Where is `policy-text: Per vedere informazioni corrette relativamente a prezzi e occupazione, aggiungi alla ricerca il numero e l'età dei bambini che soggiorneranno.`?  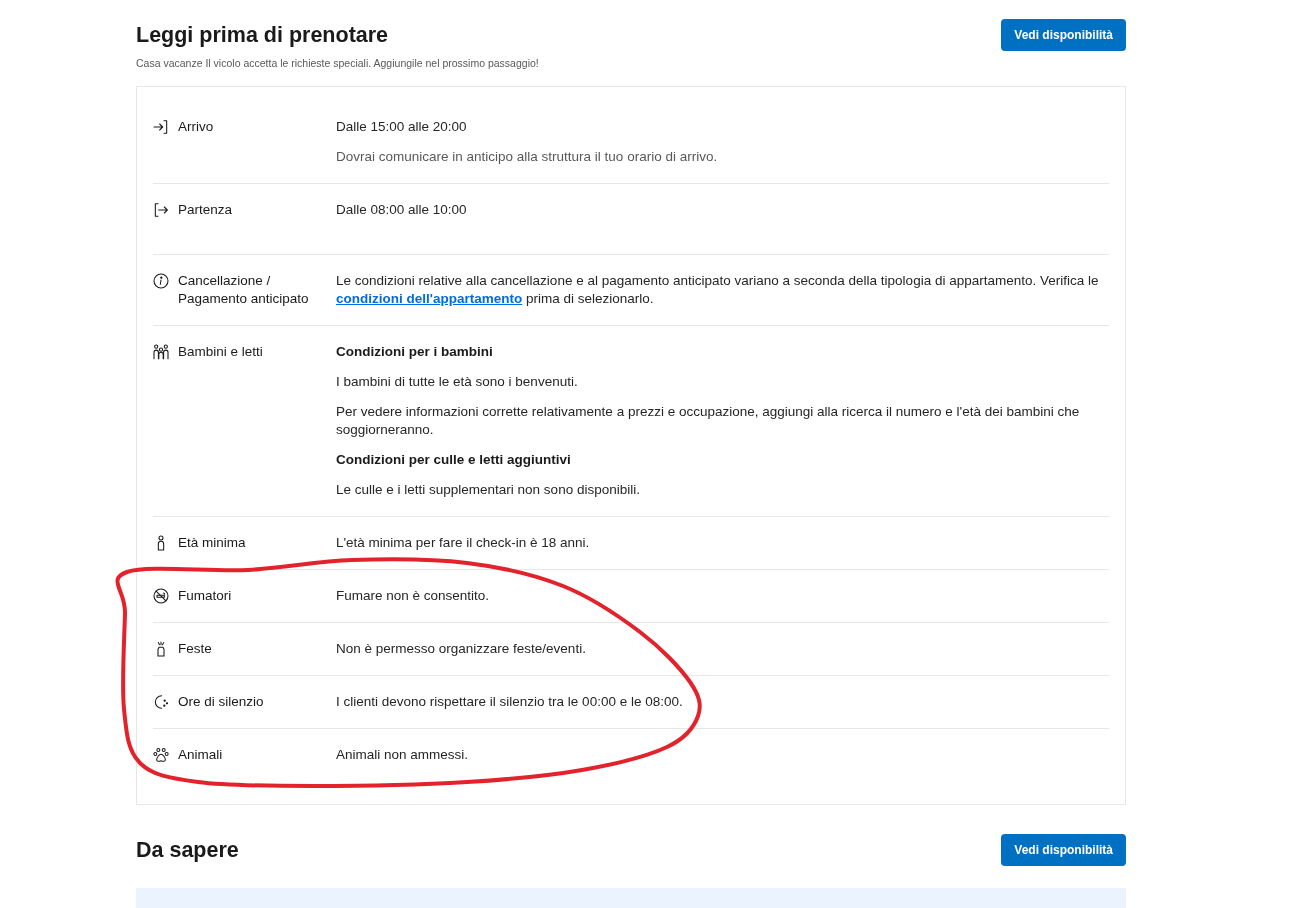
policy-text: Per vedere informazioni corrette relativamente a prezzi e occupazione, aggiungi alla ricerca il numero e l'età dei bambini che soggiorneranno. is located at coordinates (708, 421).